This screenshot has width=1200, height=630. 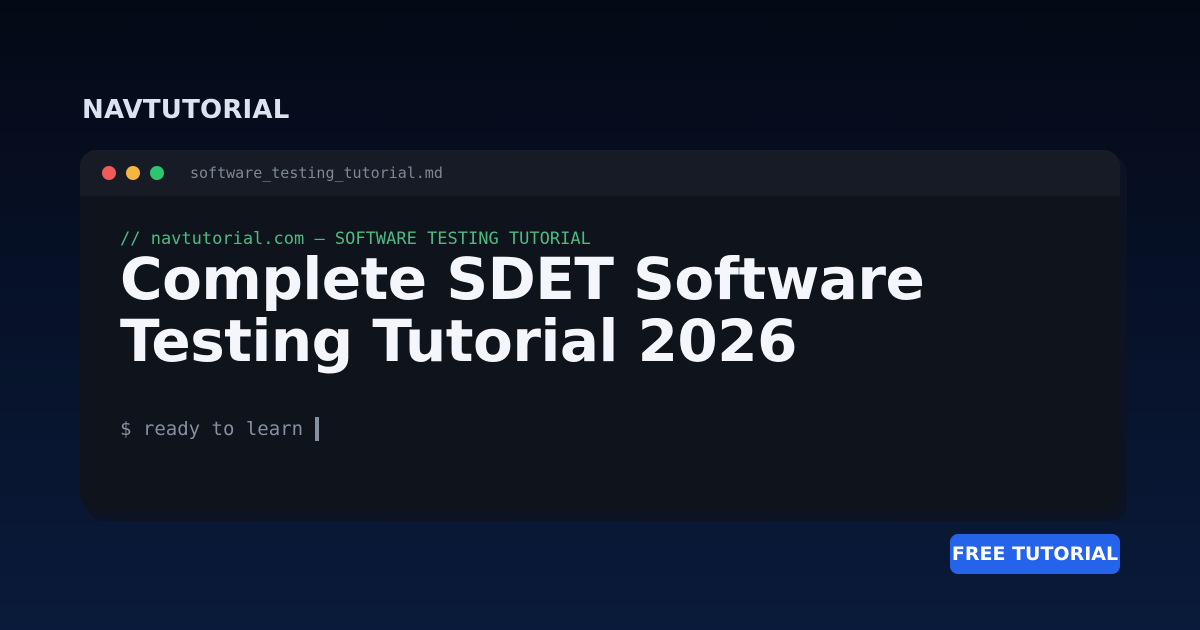 I want to click on terminal-prompt-text: $ ready to learn, so click(x=212, y=429).